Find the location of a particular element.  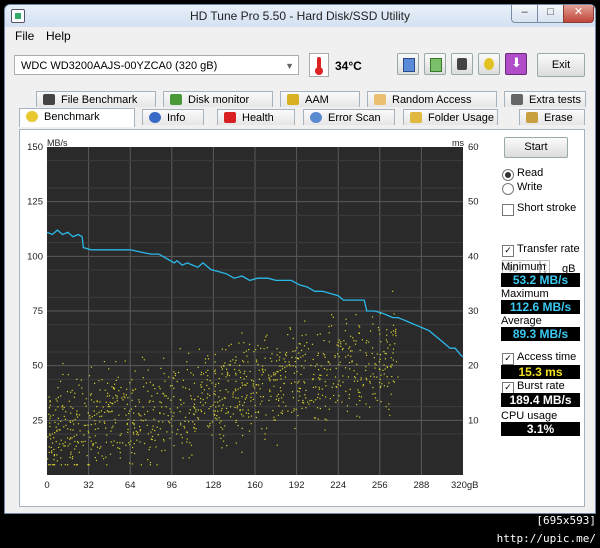

y-left-tick-label: 150 is located at coordinates (35, 147).